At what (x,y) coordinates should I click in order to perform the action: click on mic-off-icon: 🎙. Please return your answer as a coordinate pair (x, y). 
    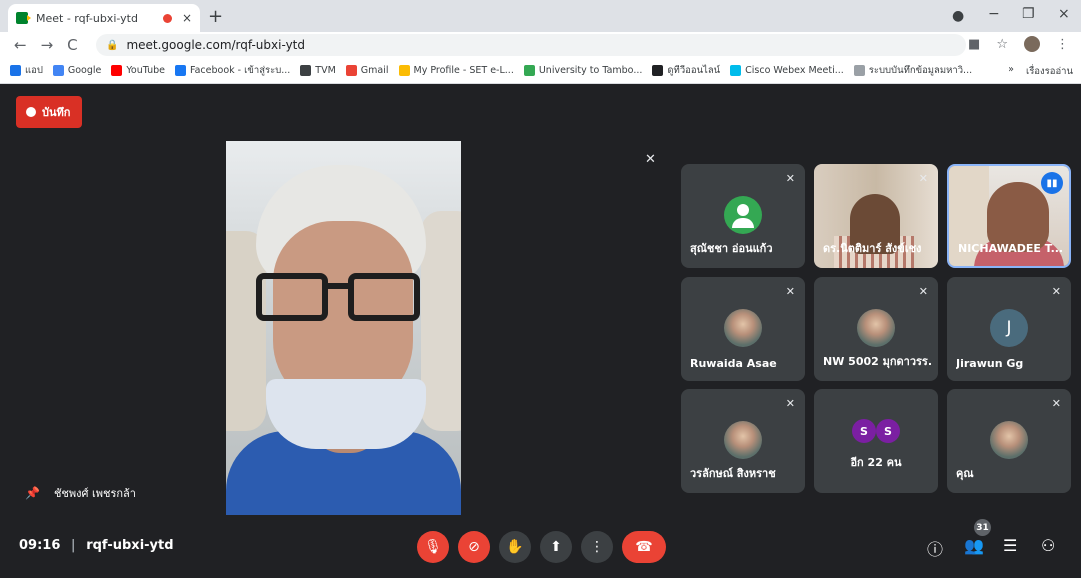
    Looking at the image, I should click on (433, 547).